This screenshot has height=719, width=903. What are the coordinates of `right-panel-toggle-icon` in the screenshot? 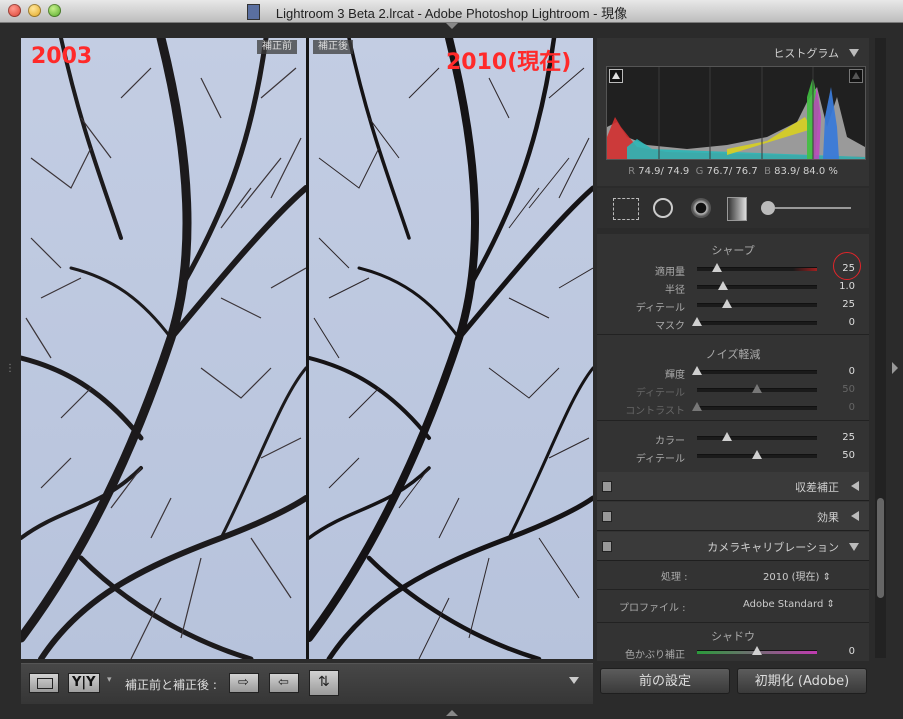 It's located at (895, 368).